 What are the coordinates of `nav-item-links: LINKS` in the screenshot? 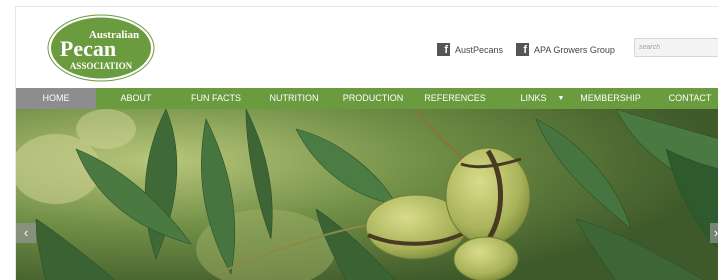 It's located at (533, 98).